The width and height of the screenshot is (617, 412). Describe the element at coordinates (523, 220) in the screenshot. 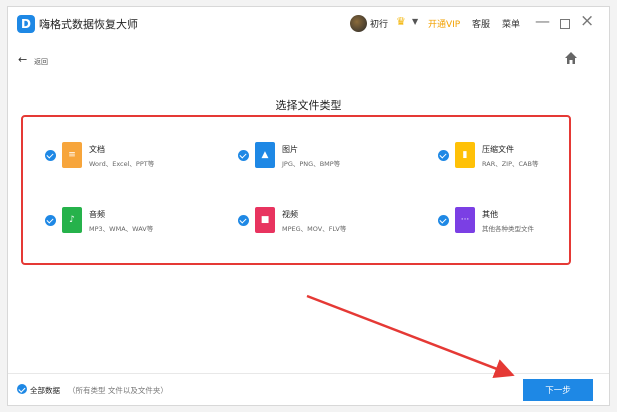

I see `file-type-card: ··· 其他其他各种类型文件` at that location.